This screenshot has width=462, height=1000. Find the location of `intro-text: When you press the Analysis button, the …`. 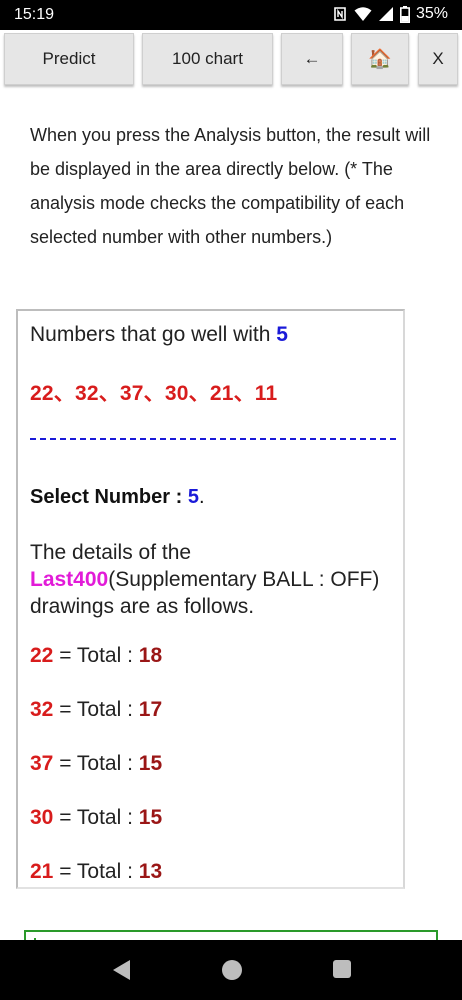

intro-text: When you press the Analysis button, the … is located at coordinates (230, 186).